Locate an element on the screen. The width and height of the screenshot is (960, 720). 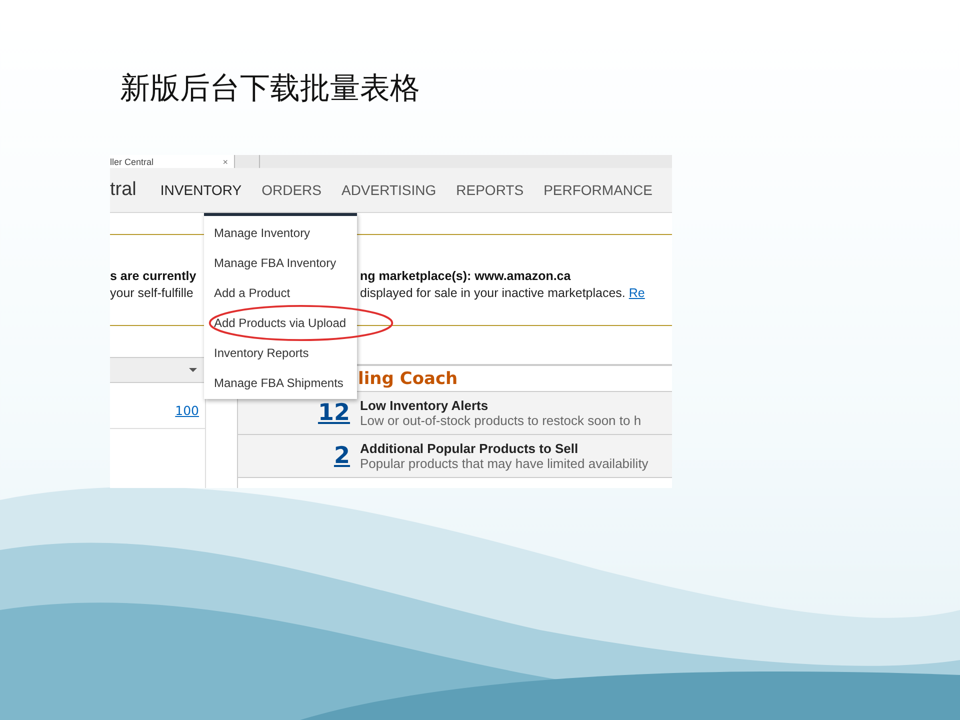
menu-item: Add Products via Upload is located at coordinates (280, 323).